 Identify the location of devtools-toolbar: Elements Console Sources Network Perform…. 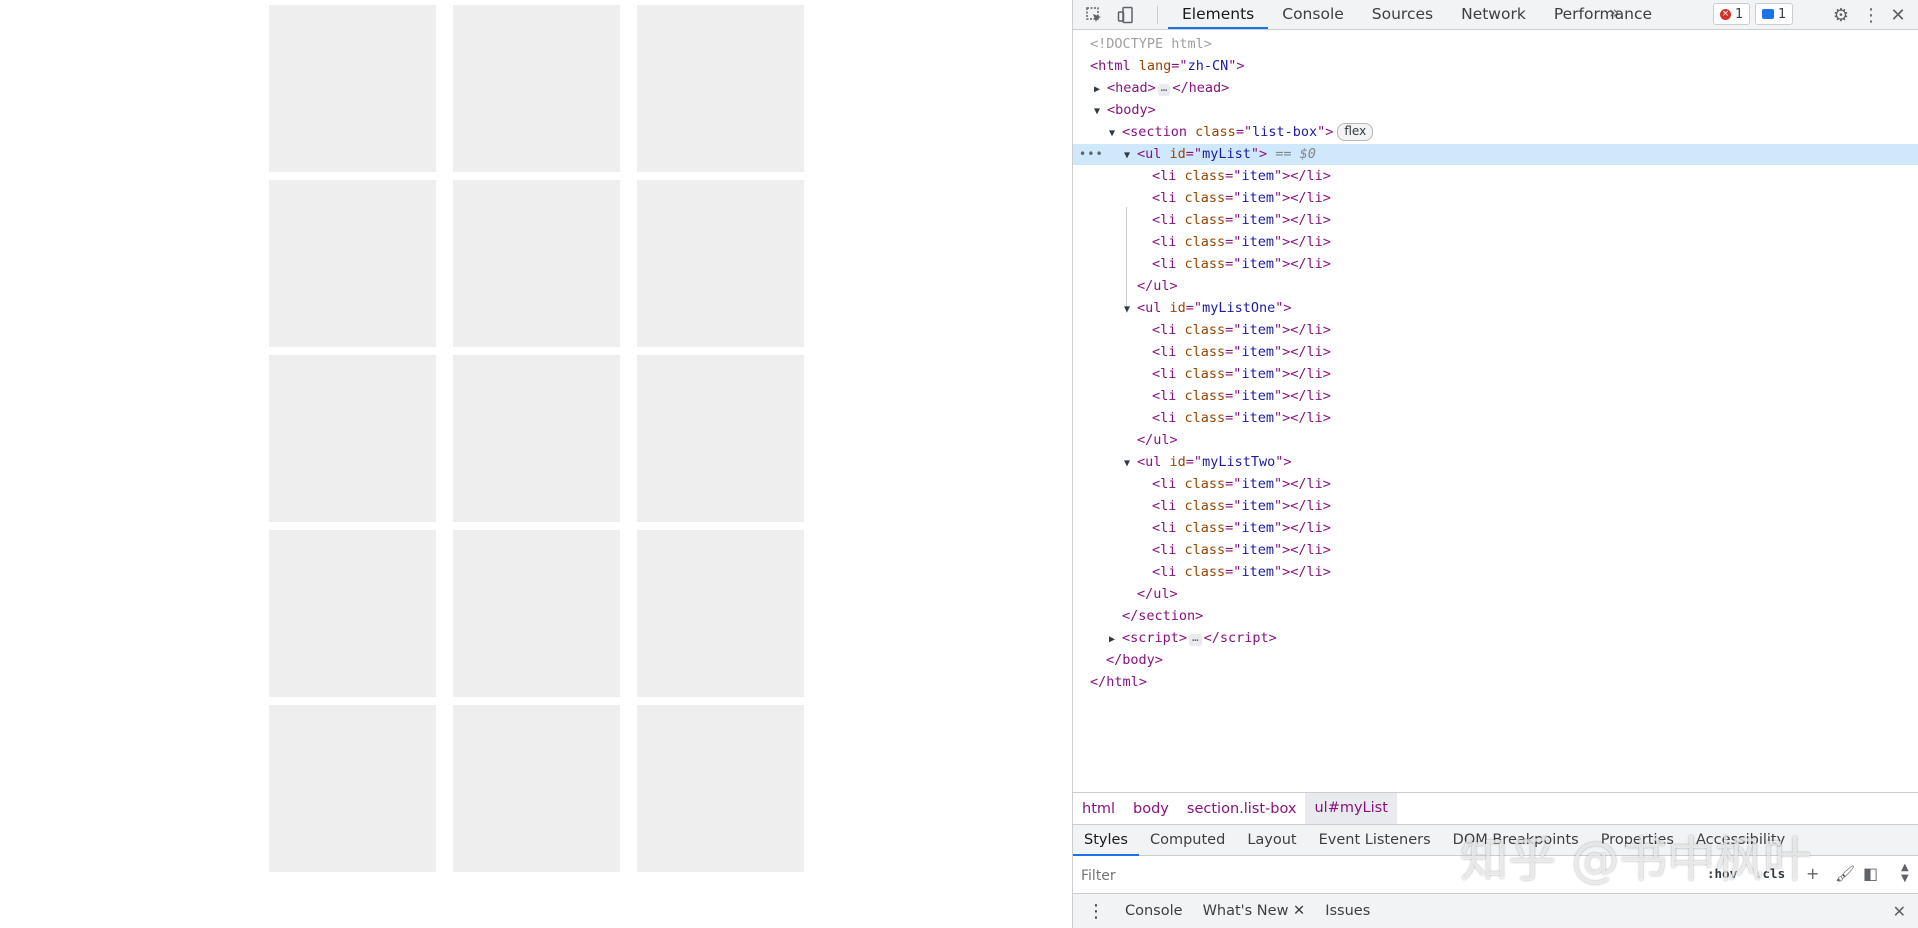
(1495, 15).